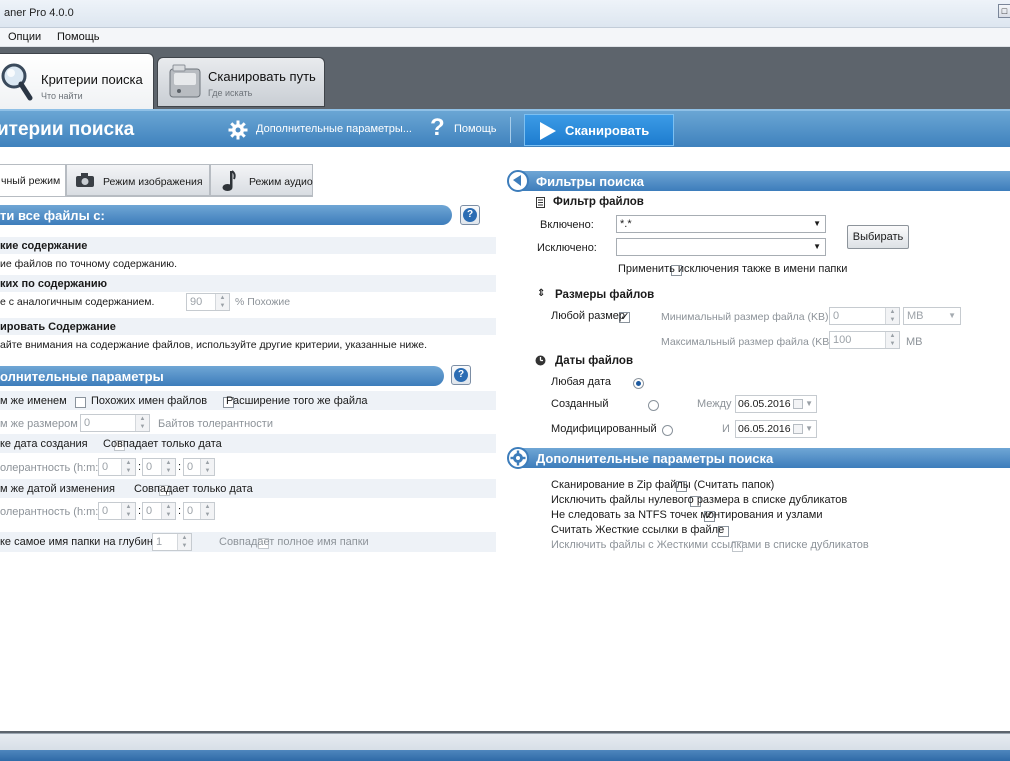 This screenshot has width=1010, height=761. I want to click on exact-content-title: кие содержание, so click(43, 246).